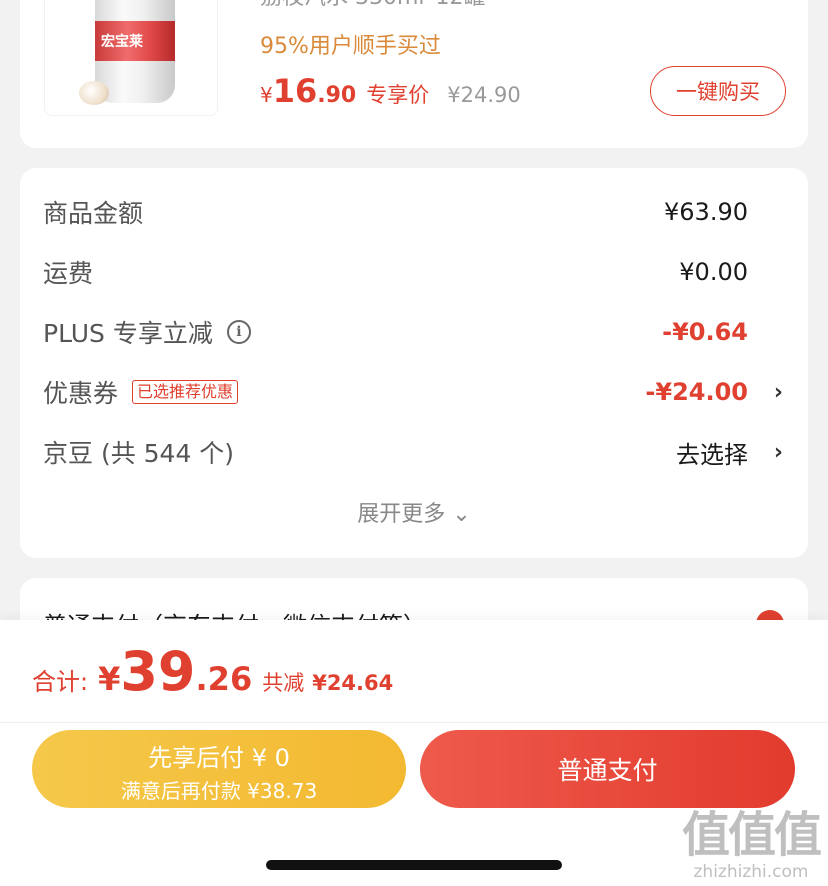 The height and width of the screenshot is (886, 828). I want to click on expand-more-button: 展开更多 ⌄, so click(414, 512).